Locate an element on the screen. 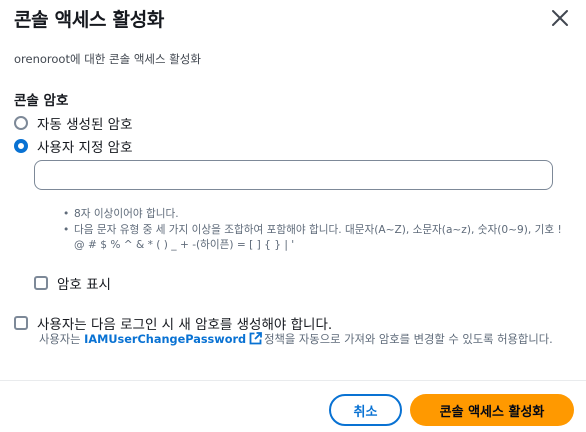 This screenshot has width=586, height=432. modal-title: 콘솔 액세스 활성화 is located at coordinates (89, 20).